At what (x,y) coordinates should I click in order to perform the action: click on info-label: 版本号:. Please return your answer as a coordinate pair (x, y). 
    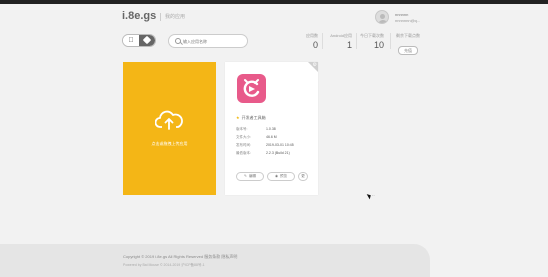
    Looking at the image, I should click on (242, 129).